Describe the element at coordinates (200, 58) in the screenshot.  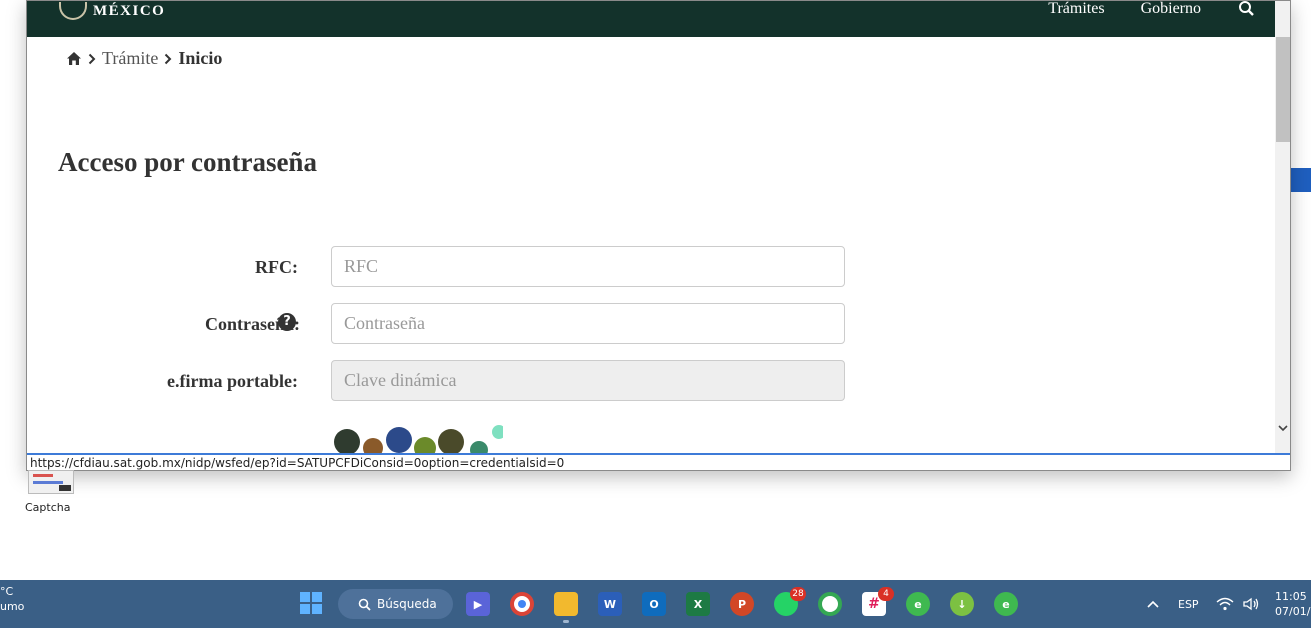
I see `breadcrumb-inicio: Inicio` at that location.